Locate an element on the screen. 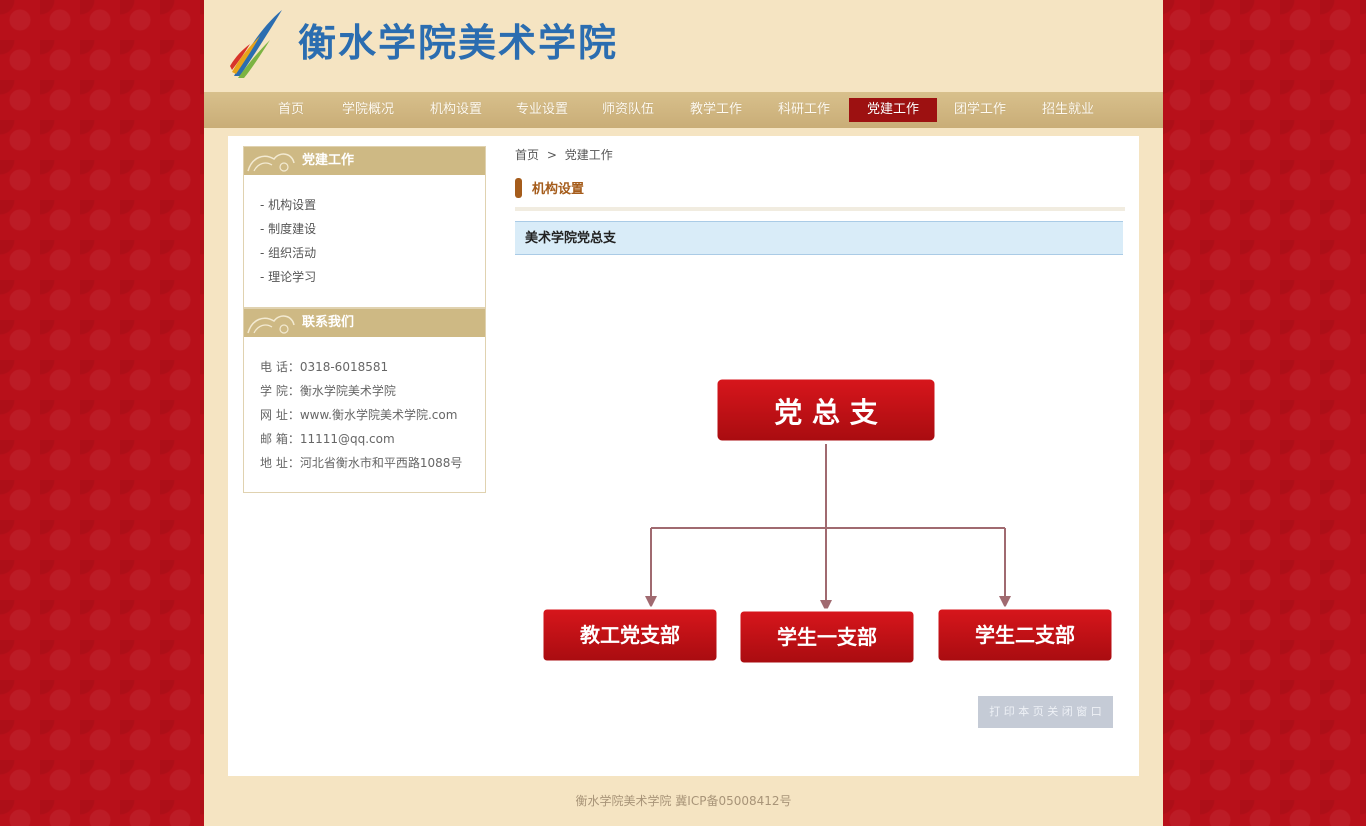 Image resolution: width=1366 pixels, height=826 pixels. nav-departments: 机构设置 is located at coordinates (456, 110).